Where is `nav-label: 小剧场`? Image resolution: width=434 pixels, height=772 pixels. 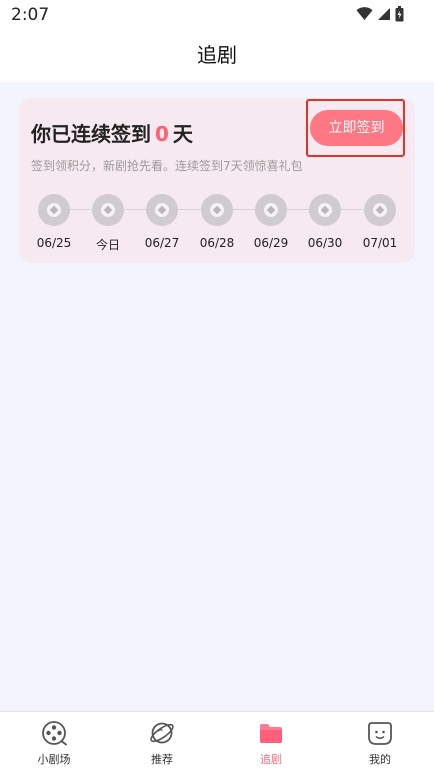 nav-label: 小剧场 is located at coordinates (54, 759).